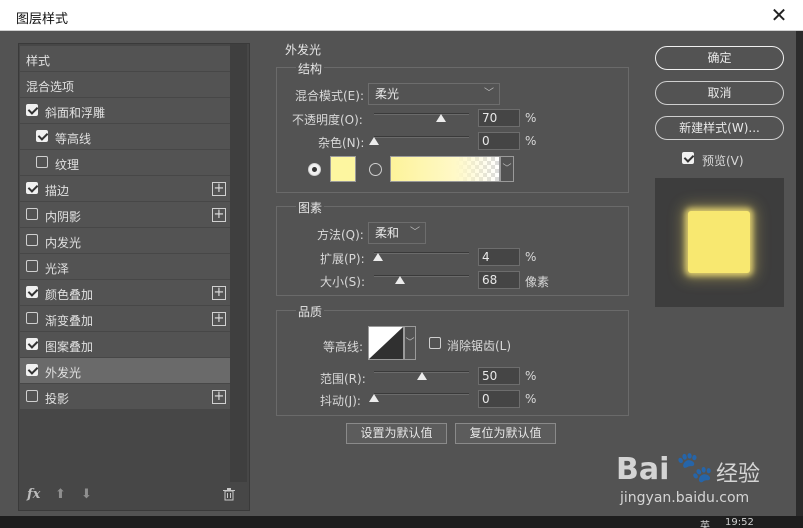  I want to click on arrow-up-icon: ⬆, so click(60, 494).